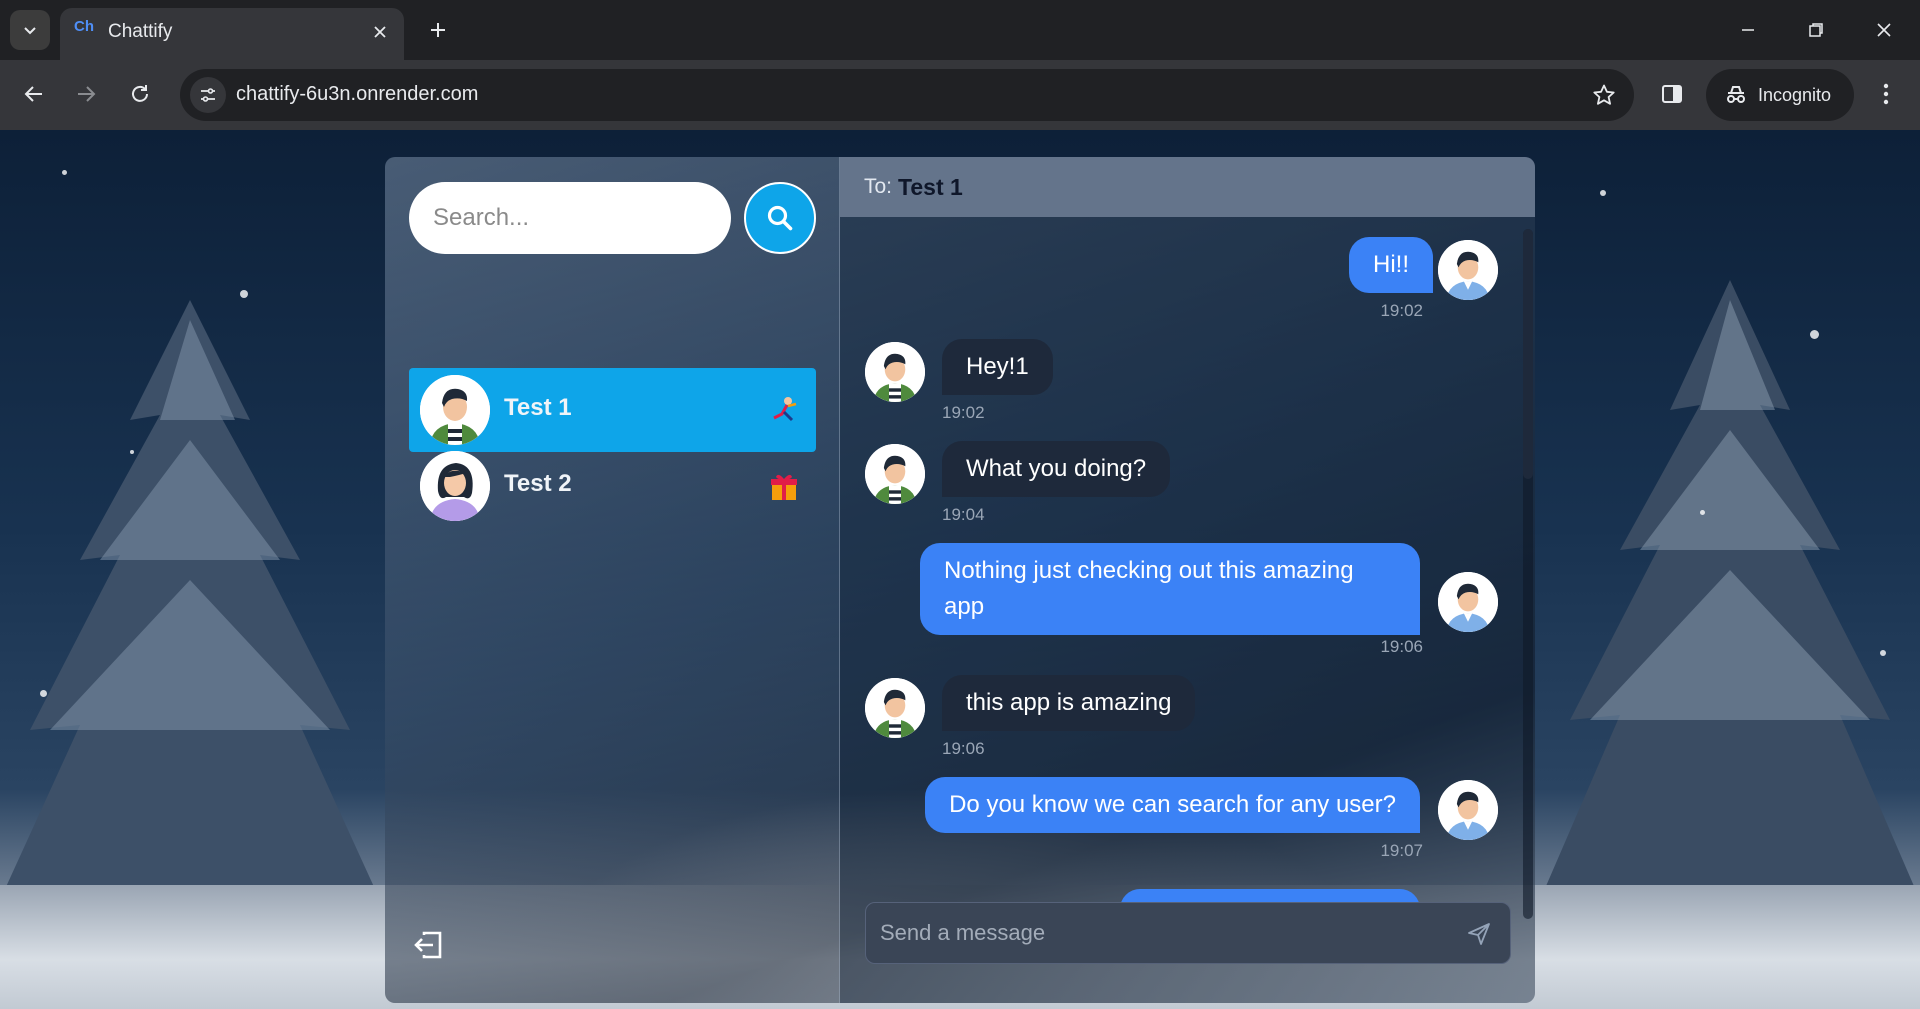 The height and width of the screenshot is (1009, 1920). I want to click on snowy-tree-right, so click(1730, 590).